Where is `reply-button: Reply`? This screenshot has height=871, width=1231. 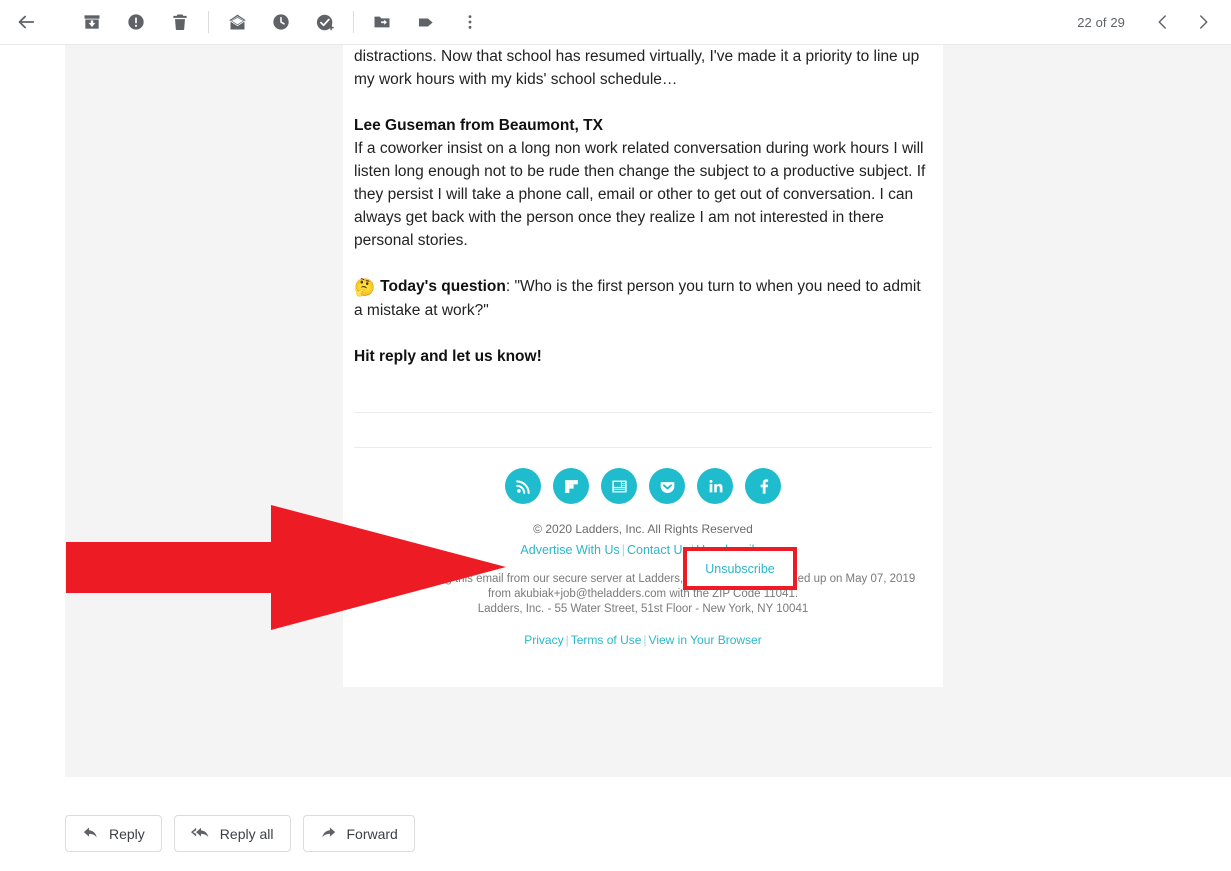
reply-button: Reply is located at coordinates (113, 833).